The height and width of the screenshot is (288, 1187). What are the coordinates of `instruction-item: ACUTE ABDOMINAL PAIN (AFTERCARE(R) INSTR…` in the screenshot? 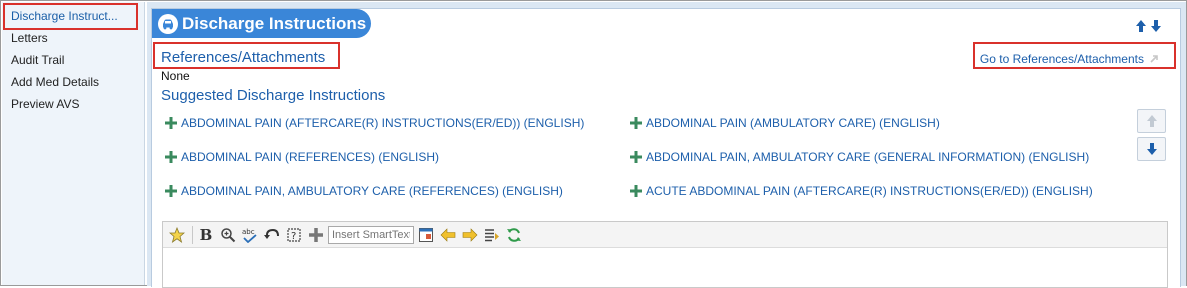 It's located at (861, 191).